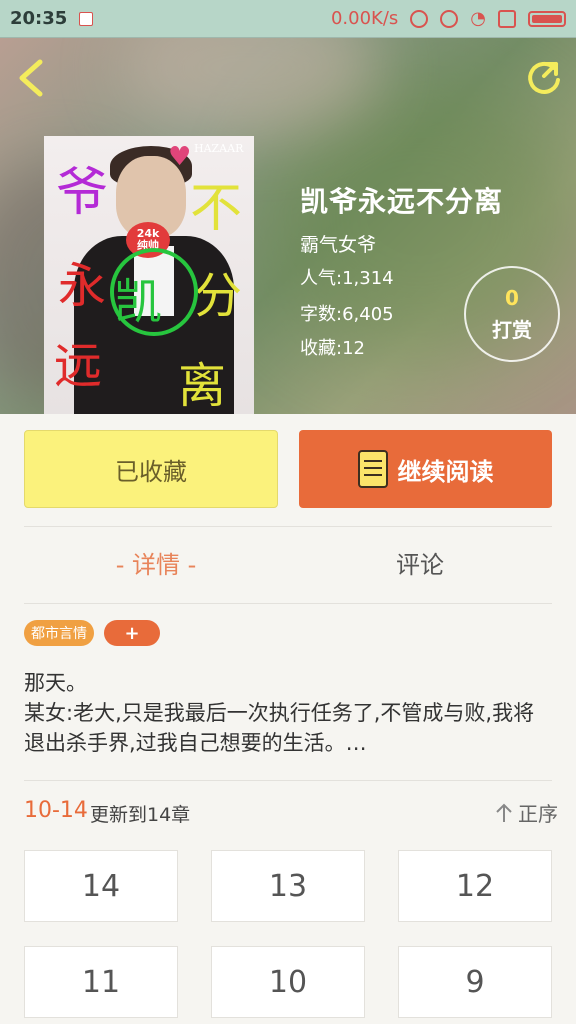 The height and width of the screenshot is (1024, 576). I want to click on update-text: 更新到14章, so click(140, 815).